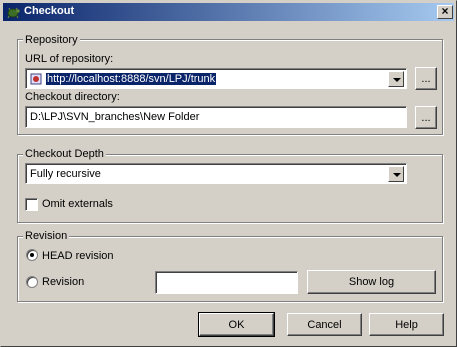 This screenshot has width=457, height=347. I want to click on omit-externals-checkbox, so click(31, 204).